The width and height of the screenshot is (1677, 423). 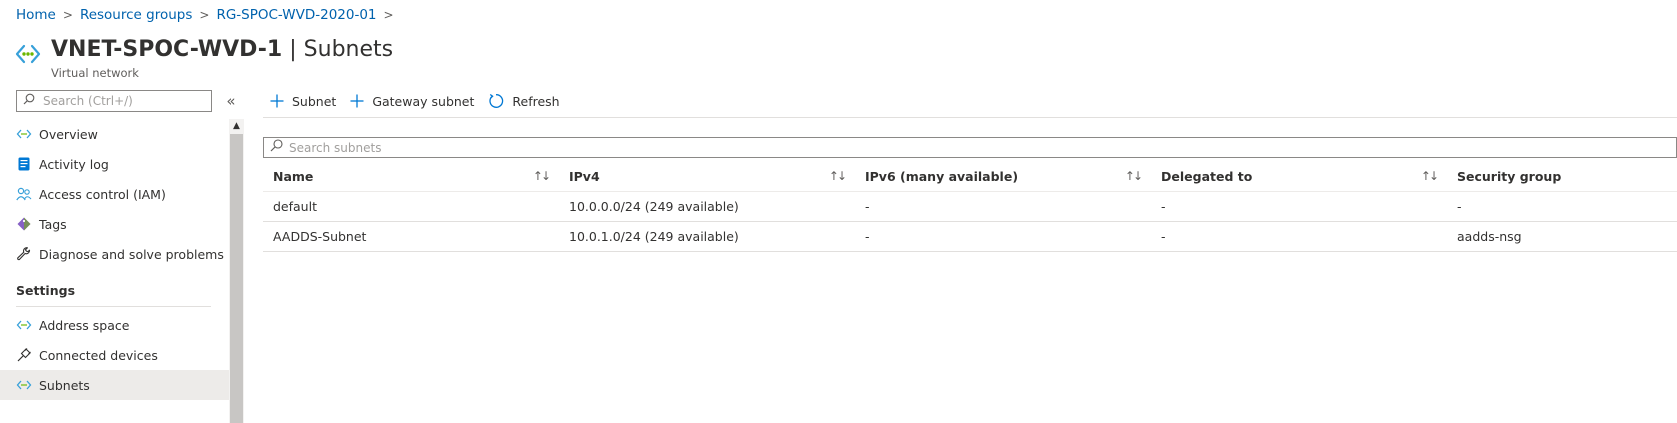 What do you see at coordinates (131, 254) in the screenshot?
I see `sidebar-item-label: Diagnose and solve problems` at bounding box center [131, 254].